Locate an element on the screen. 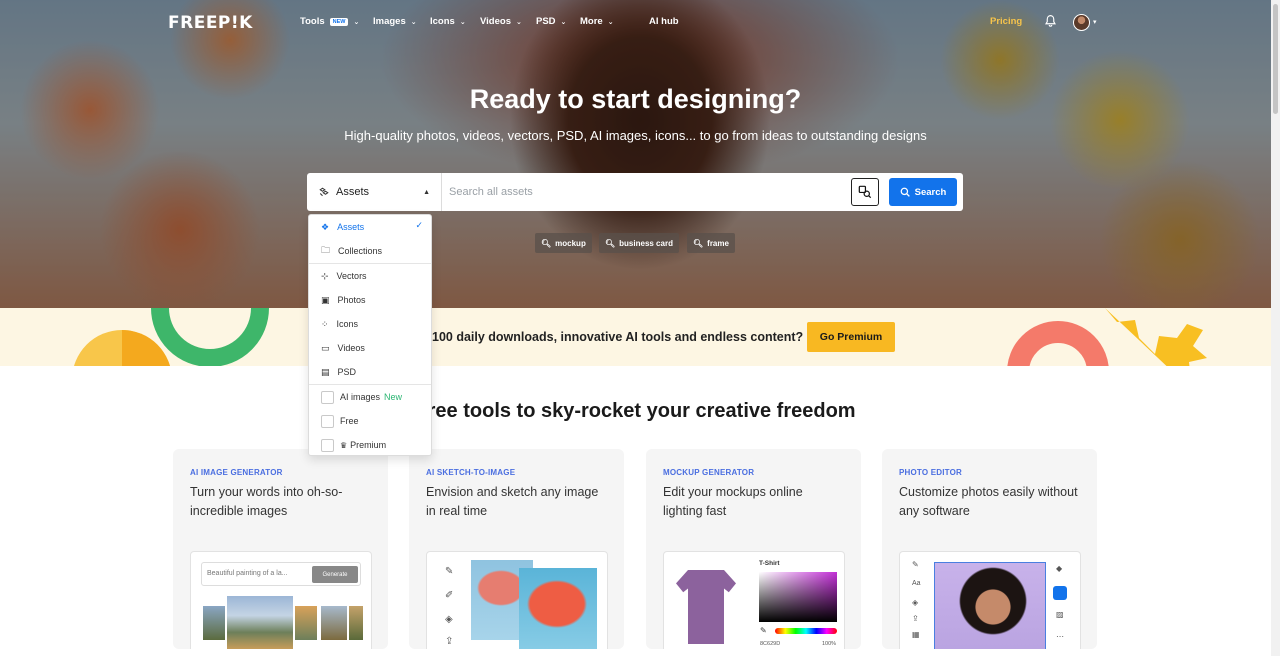 The height and width of the screenshot is (656, 1280). nav-item-videos: Videos ⌄ is located at coordinates (501, 21).